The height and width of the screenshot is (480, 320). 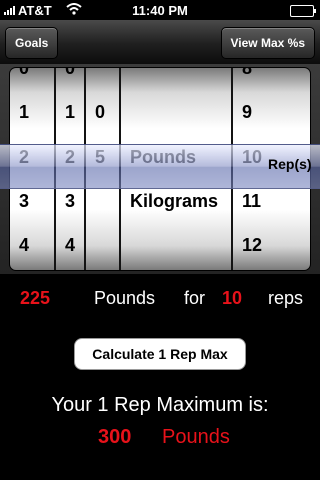 I want to click on picker-row: 9, so click(x=271, y=112).